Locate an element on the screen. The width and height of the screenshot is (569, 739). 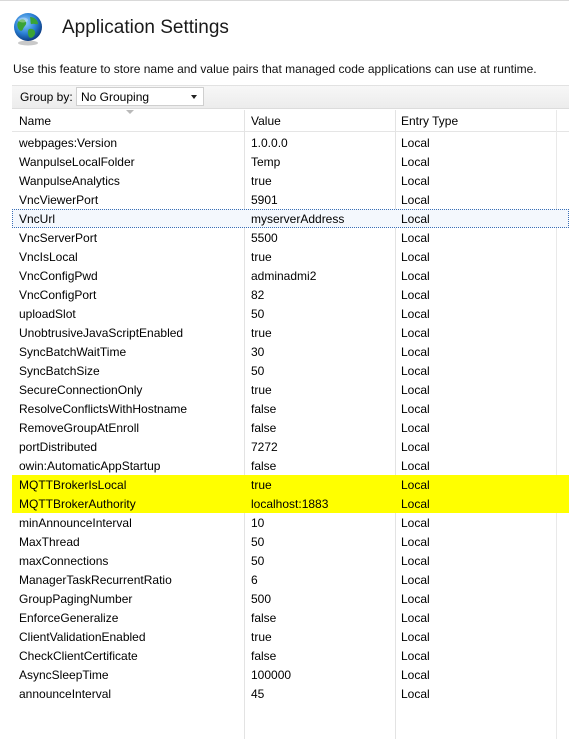
table-row: CheckClientCertificate false Local is located at coordinates (290, 655).